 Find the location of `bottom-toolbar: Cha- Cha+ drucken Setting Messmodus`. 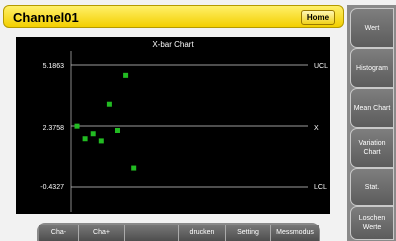

bottom-toolbar: Cha- Cha+ drucken Setting Messmodus is located at coordinates (178, 232).